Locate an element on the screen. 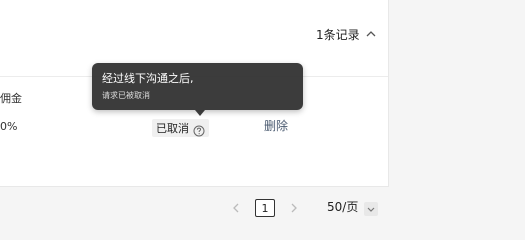 This screenshot has width=525, height=240. delete-button: 删除 is located at coordinates (276, 125).